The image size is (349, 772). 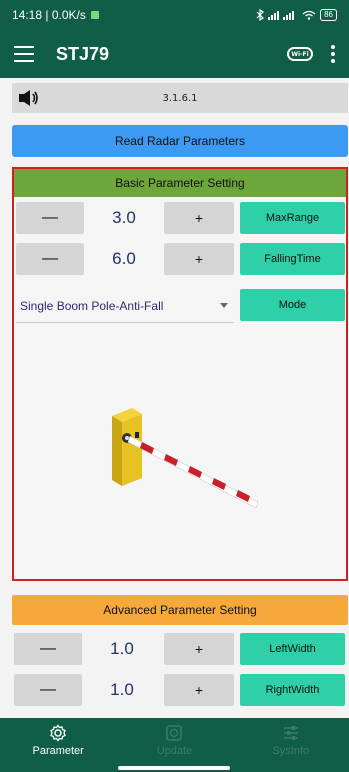 I want to click on update-icon, so click(x=174, y=733).